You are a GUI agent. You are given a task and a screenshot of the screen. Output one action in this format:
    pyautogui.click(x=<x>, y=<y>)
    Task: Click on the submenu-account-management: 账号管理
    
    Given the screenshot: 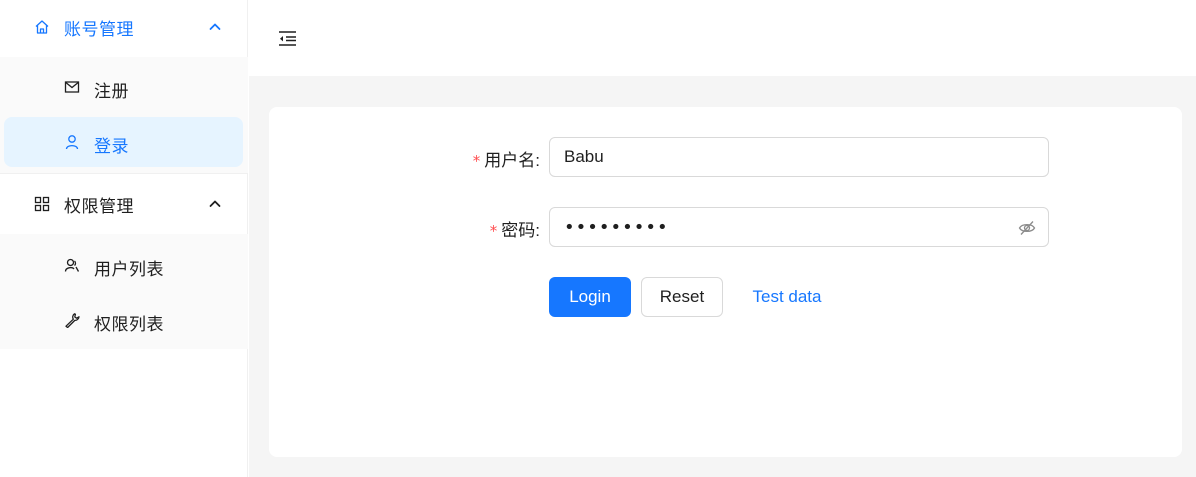 What is the action you would take?
    pyautogui.click(x=124, y=27)
    